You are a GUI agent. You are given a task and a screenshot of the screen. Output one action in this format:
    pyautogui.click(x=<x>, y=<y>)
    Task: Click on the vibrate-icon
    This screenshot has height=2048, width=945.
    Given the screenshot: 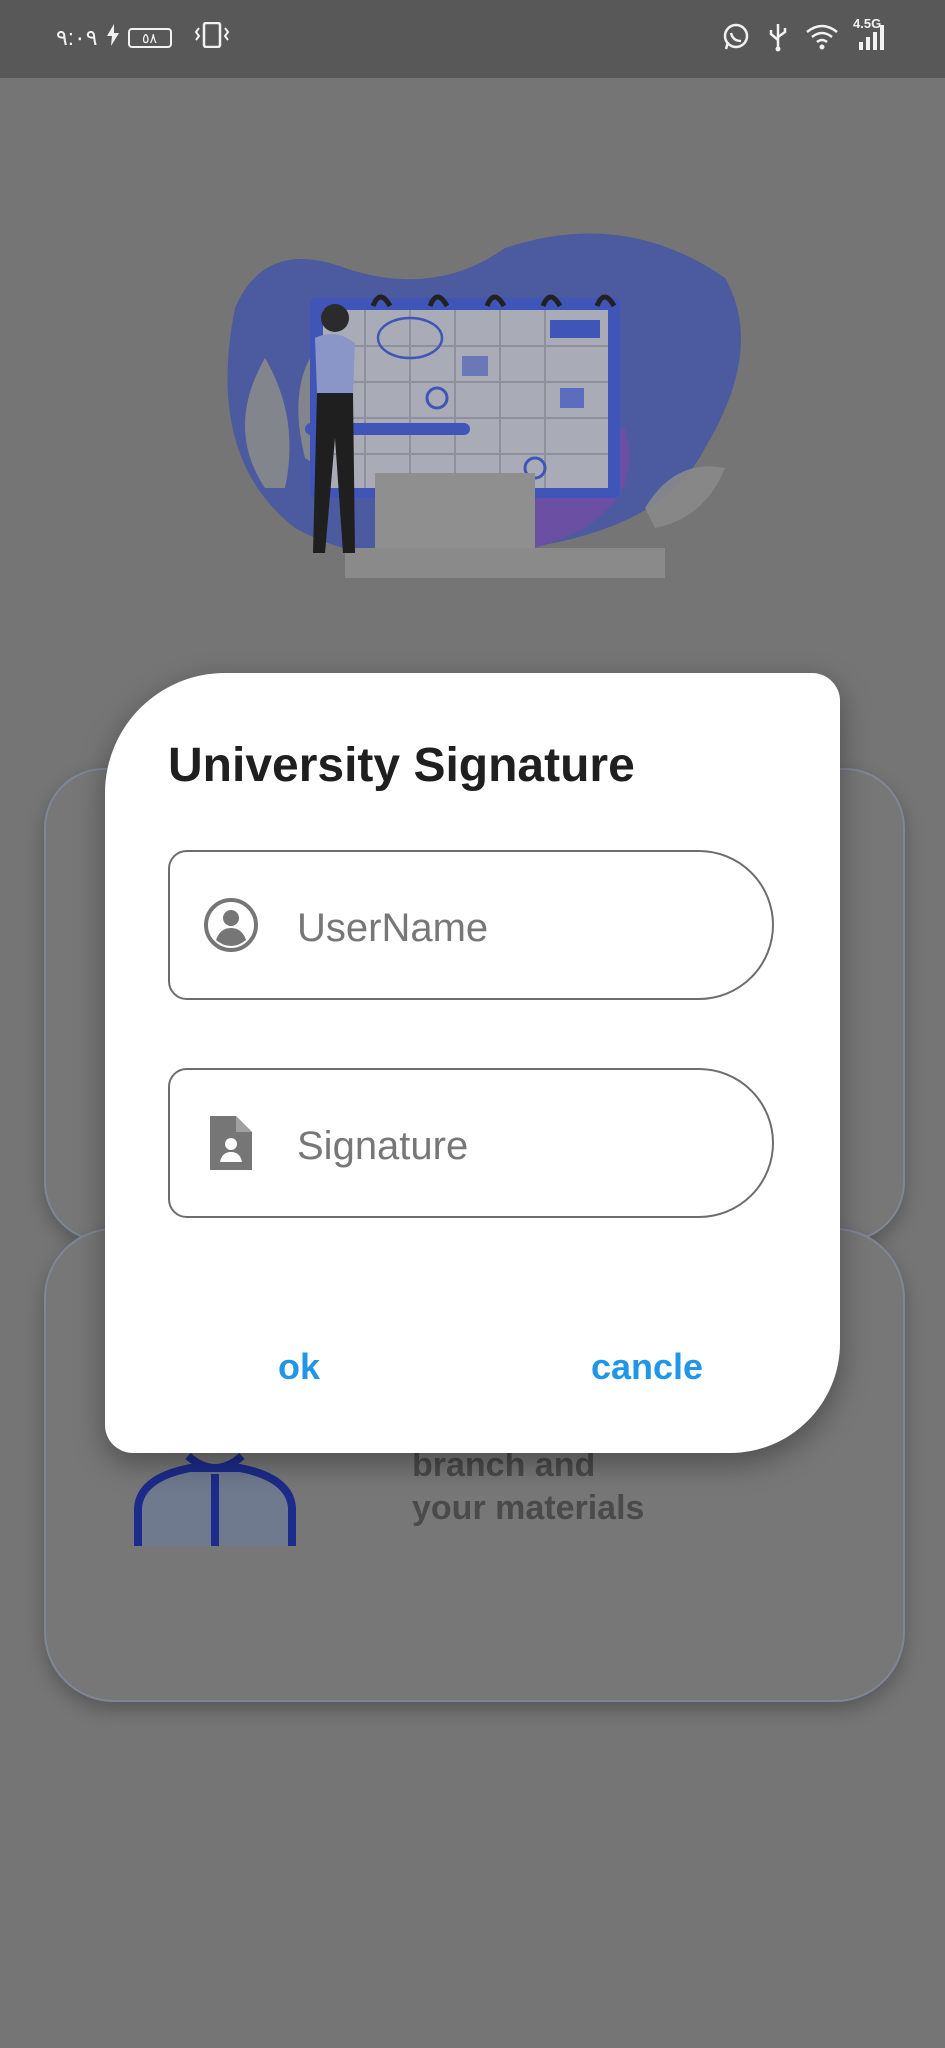 What is the action you would take?
    pyautogui.click(x=212, y=37)
    